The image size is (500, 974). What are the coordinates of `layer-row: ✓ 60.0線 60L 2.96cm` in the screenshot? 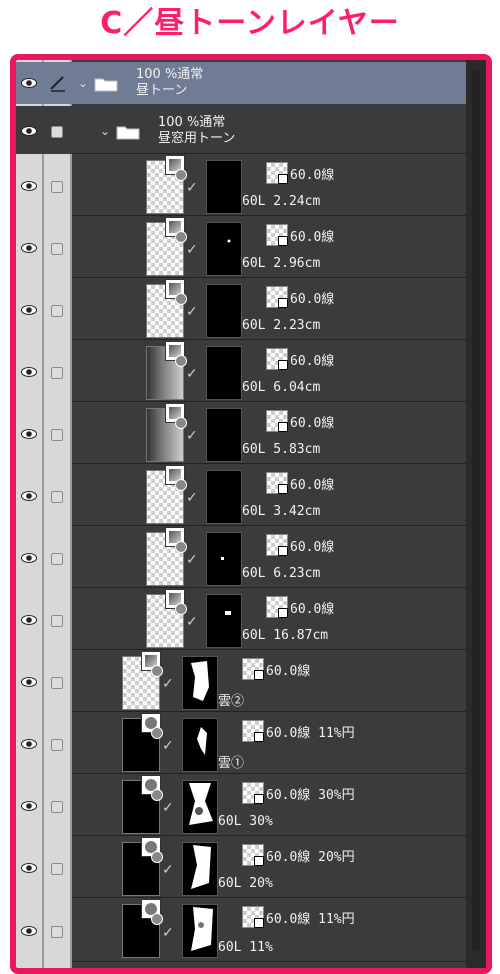 It's located at (241, 247).